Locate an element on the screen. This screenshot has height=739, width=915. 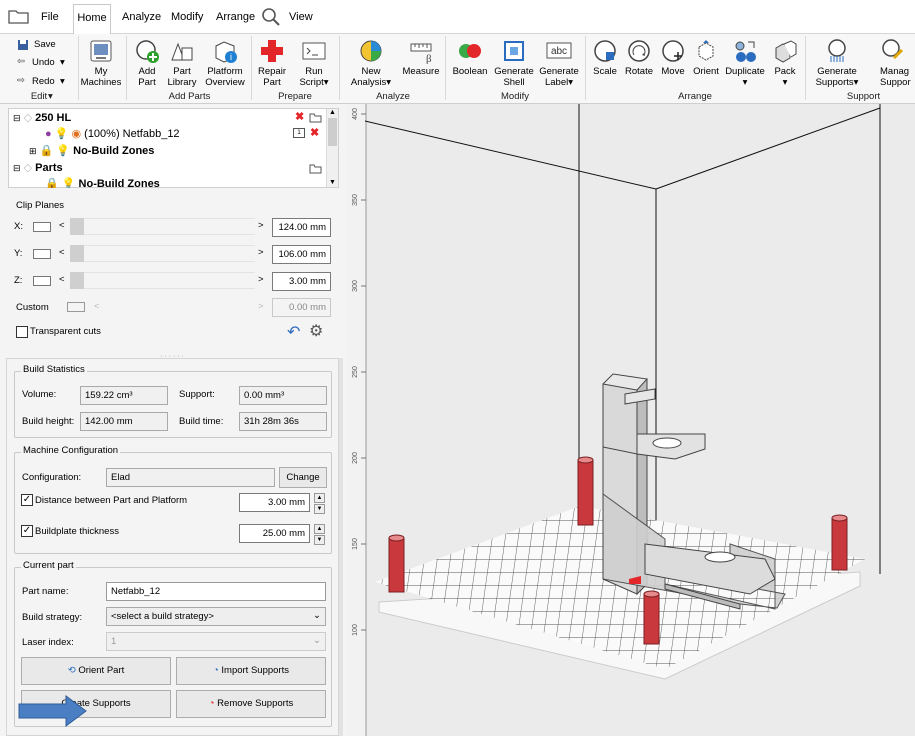
tree-scrollbar: ▲ ▼ is located at coordinates (332, 148).